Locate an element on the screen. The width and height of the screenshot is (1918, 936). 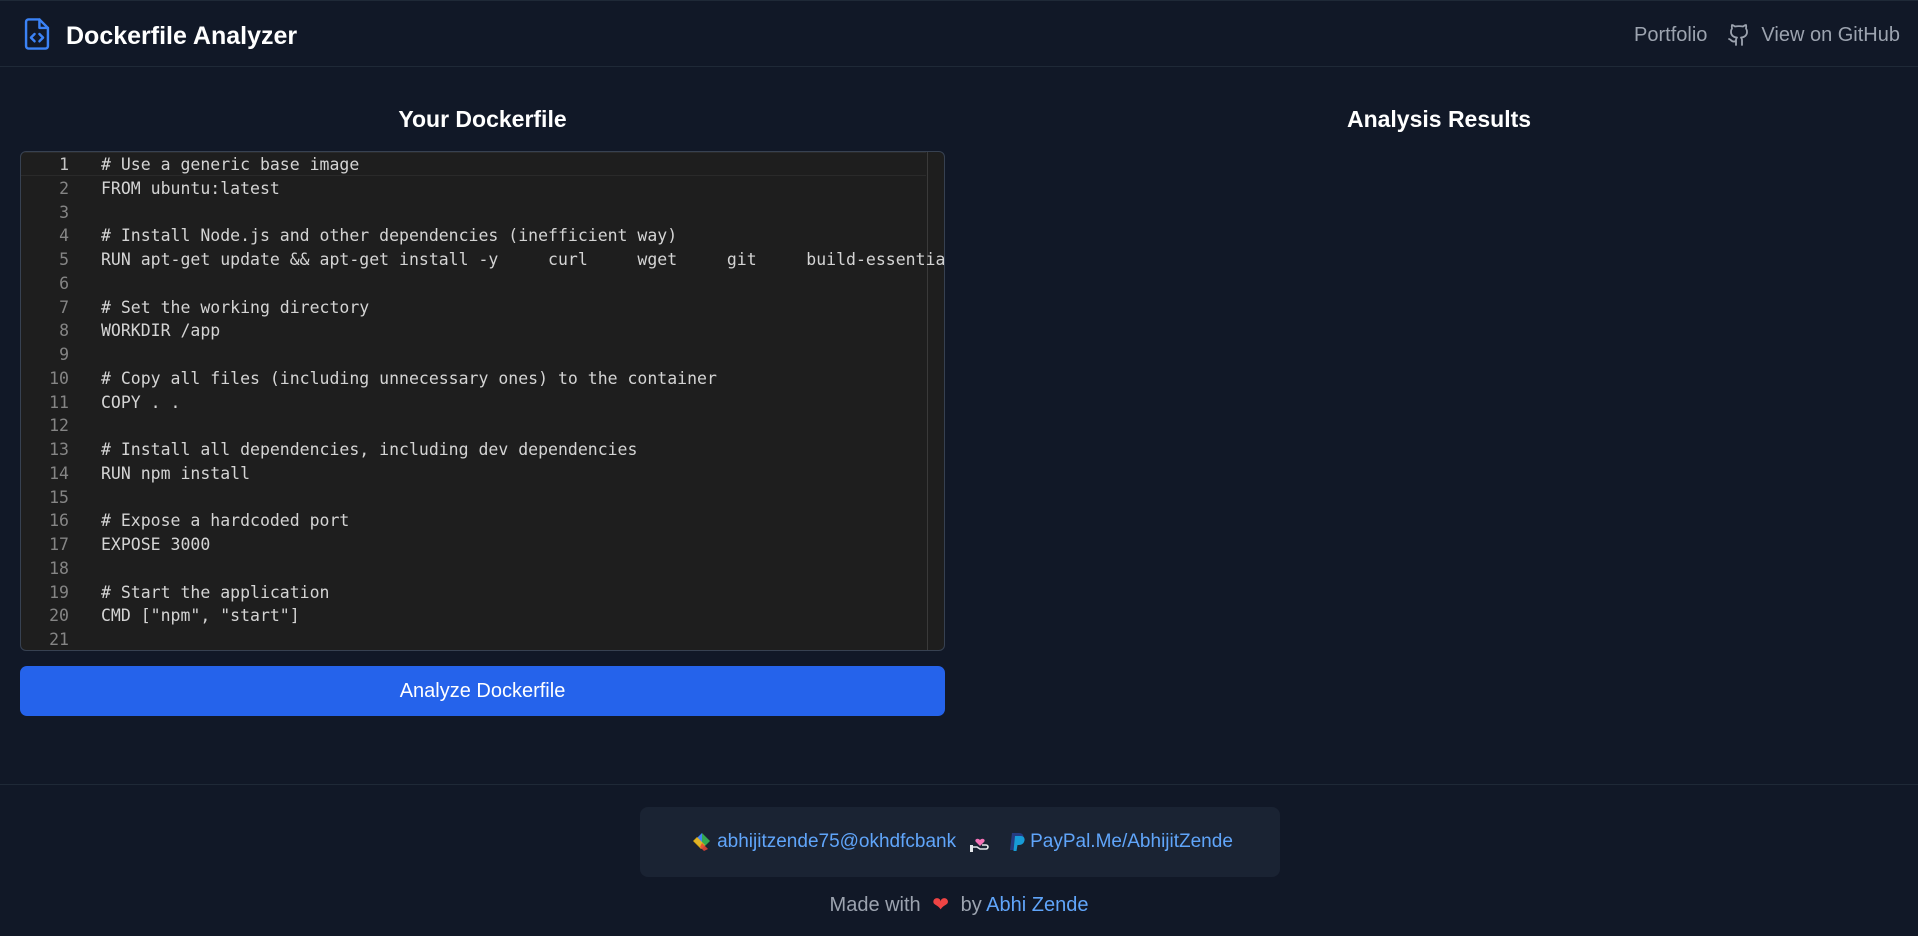
nav-github-label: View on GitHub is located at coordinates (1830, 34).